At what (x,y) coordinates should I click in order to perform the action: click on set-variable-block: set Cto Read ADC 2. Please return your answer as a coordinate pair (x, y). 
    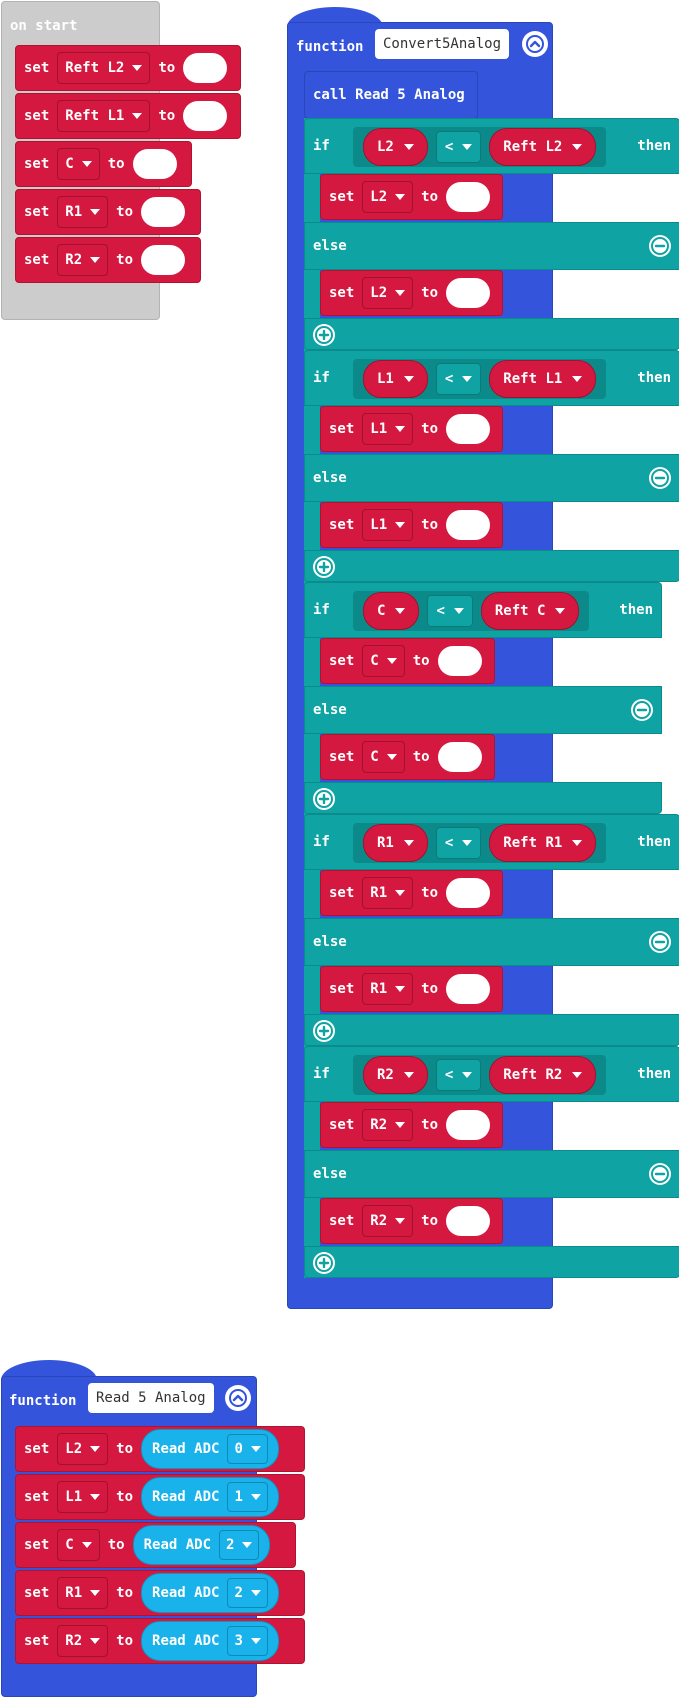
    Looking at the image, I should click on (155, 1545).